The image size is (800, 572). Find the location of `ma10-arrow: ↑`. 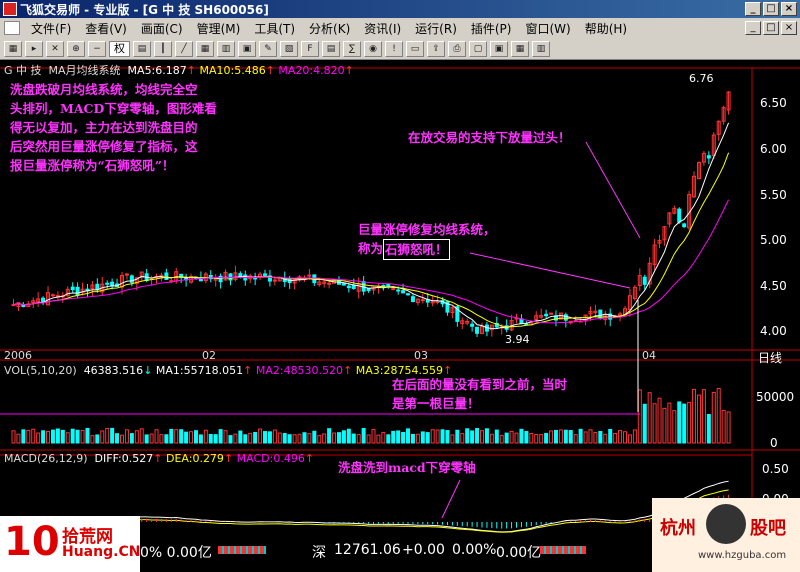

ma10-arrow: ↑ is located at coordinates (270, 70).